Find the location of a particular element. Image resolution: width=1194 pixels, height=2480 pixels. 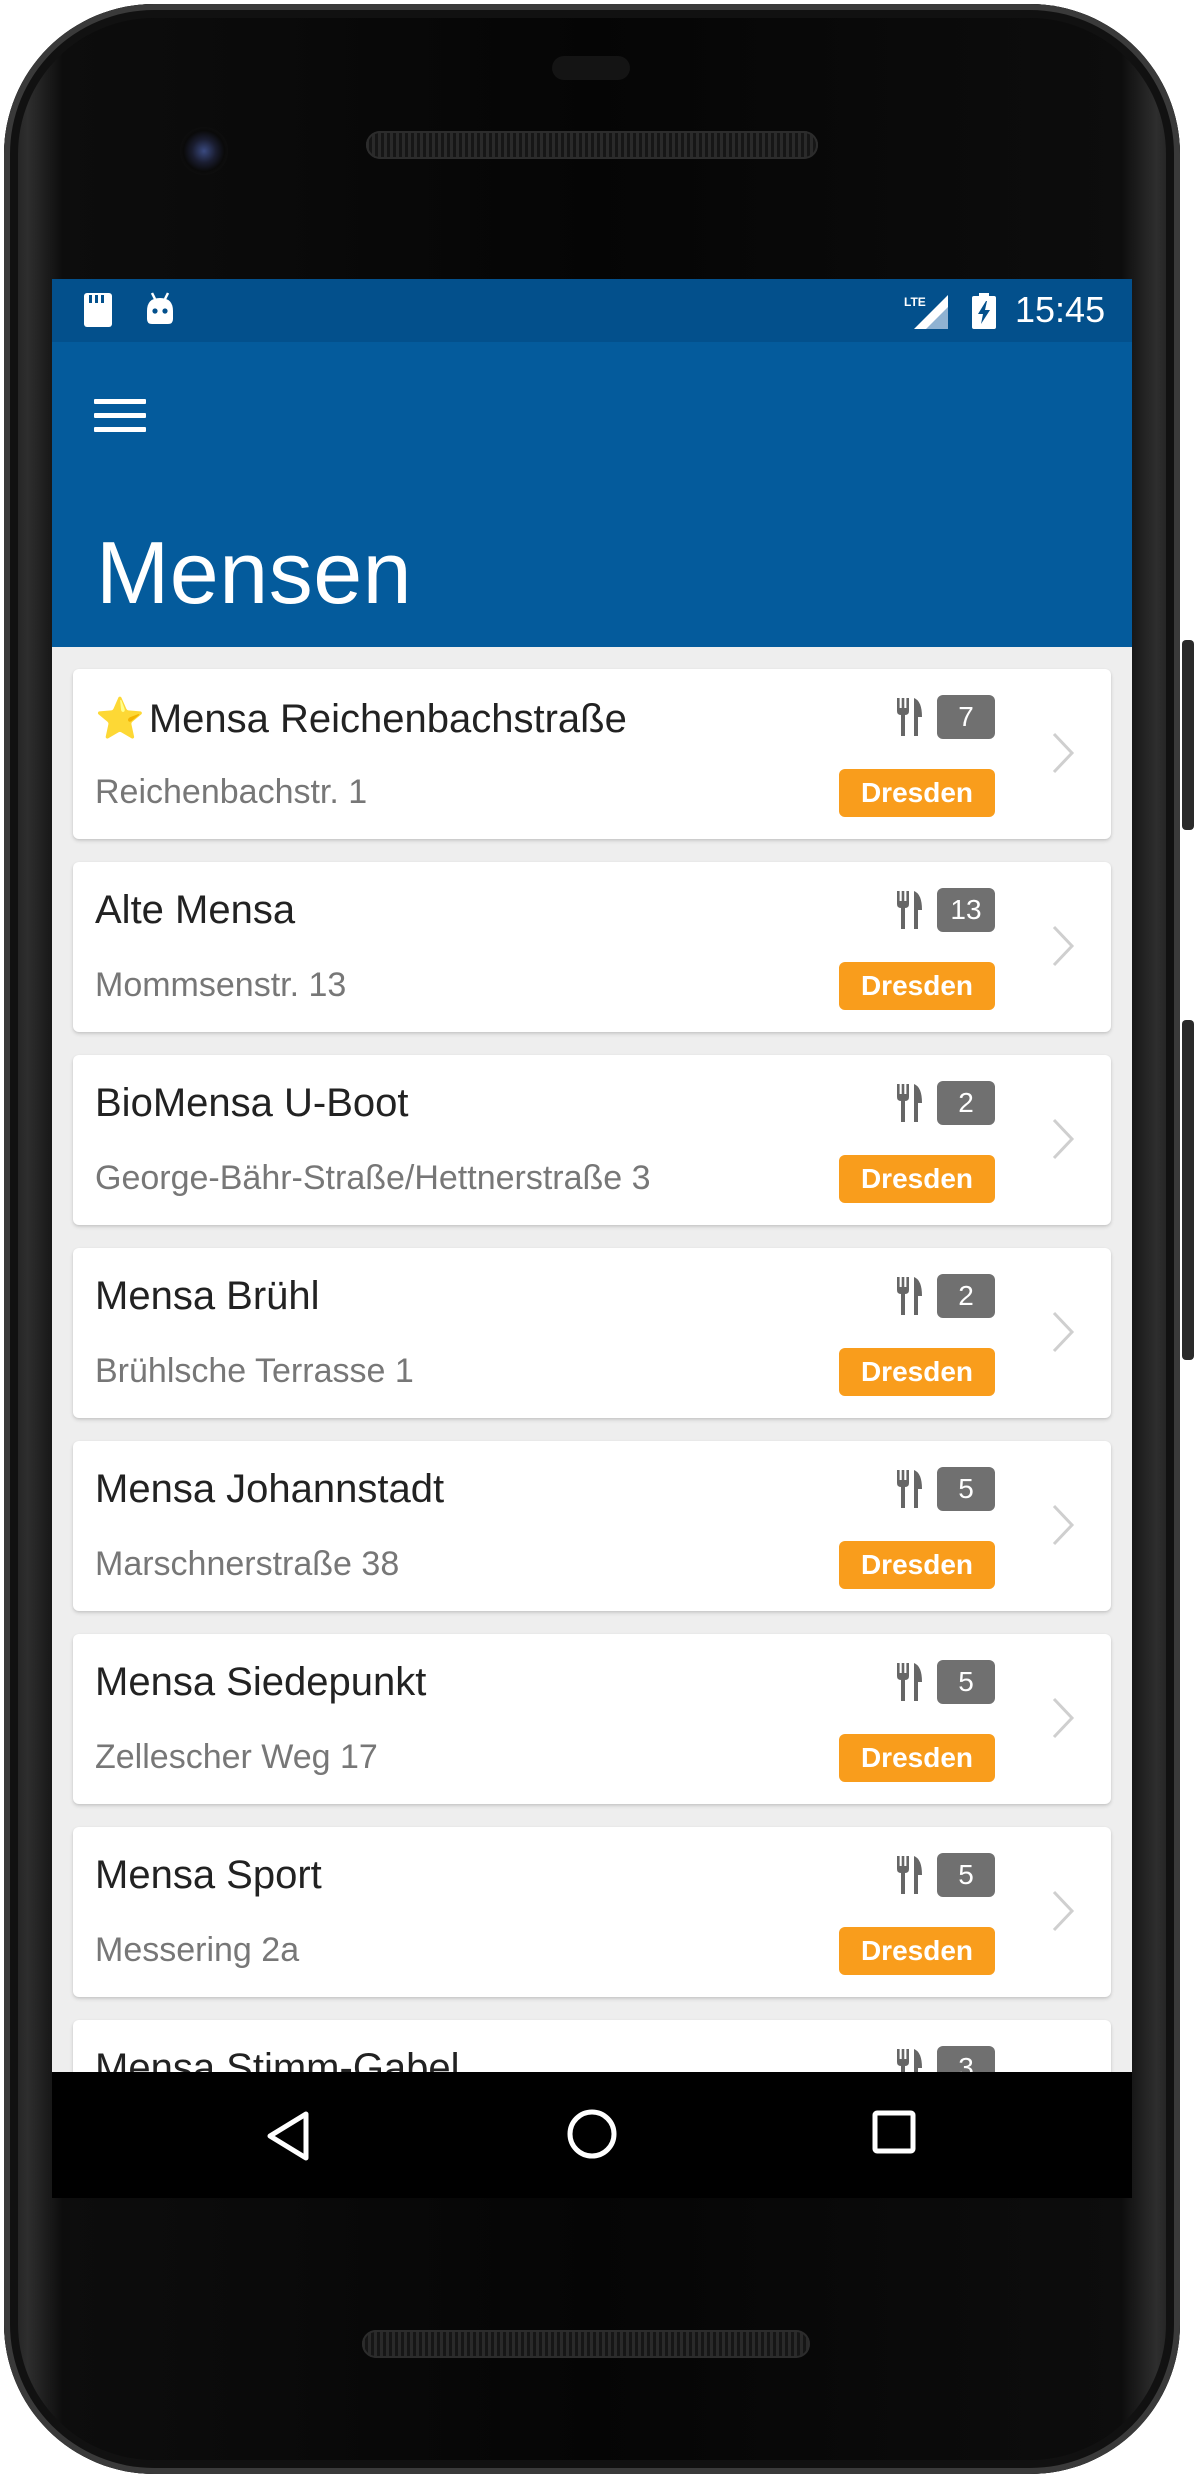

sd-card-icon is located at coordinates (98, 310).